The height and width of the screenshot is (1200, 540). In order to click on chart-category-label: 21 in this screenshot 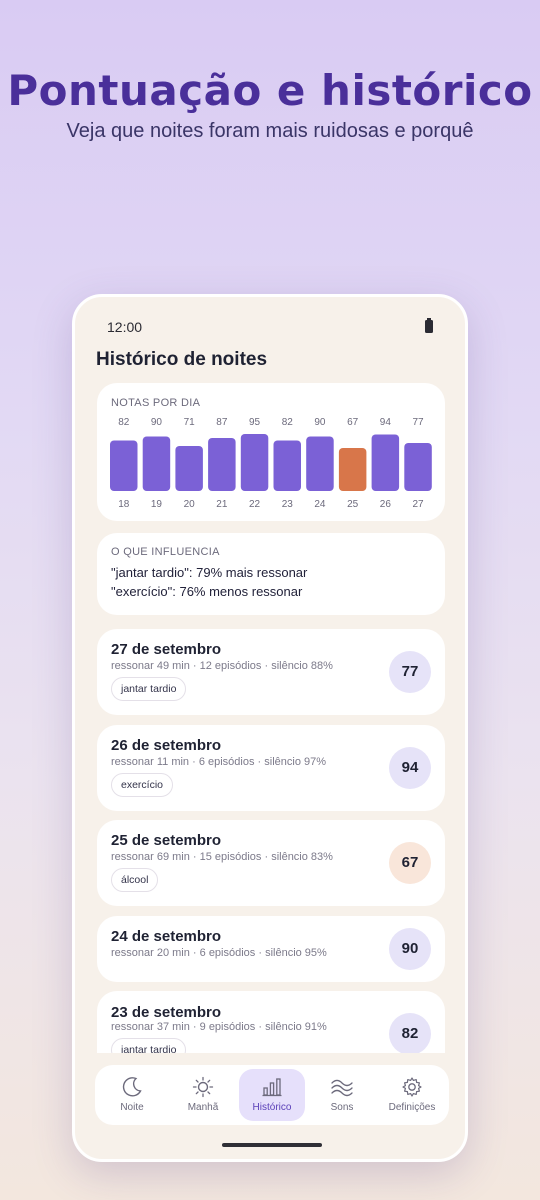, I will do `click(222, 504)`.